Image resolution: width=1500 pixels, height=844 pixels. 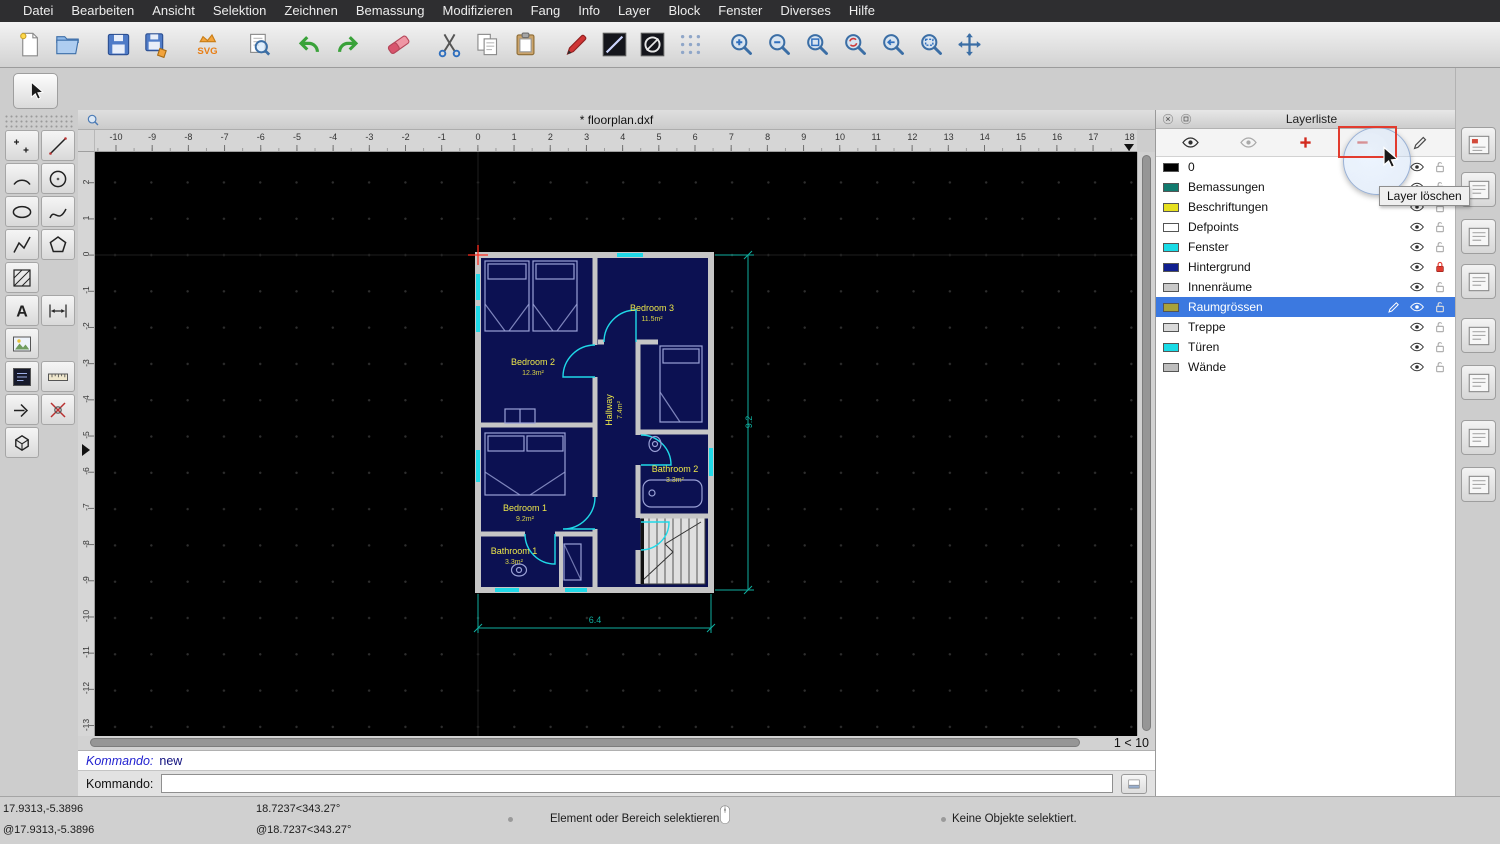 I want to click on hatches-tool-button, so click(x=22, y=277).